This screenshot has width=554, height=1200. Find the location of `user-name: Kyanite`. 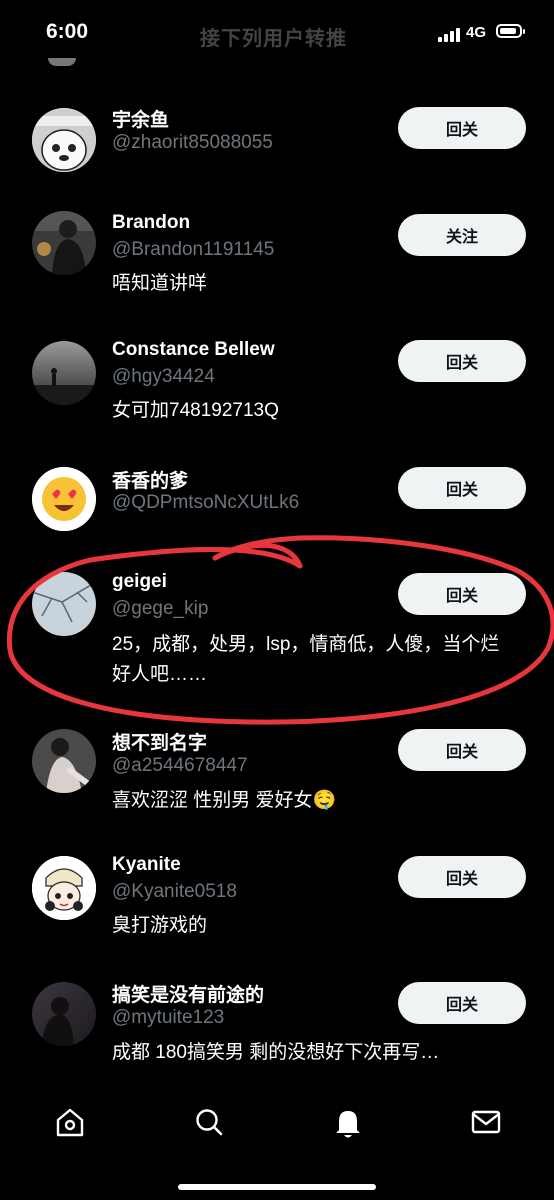

user-name: Kyanite is located at coordinates (146, 864).